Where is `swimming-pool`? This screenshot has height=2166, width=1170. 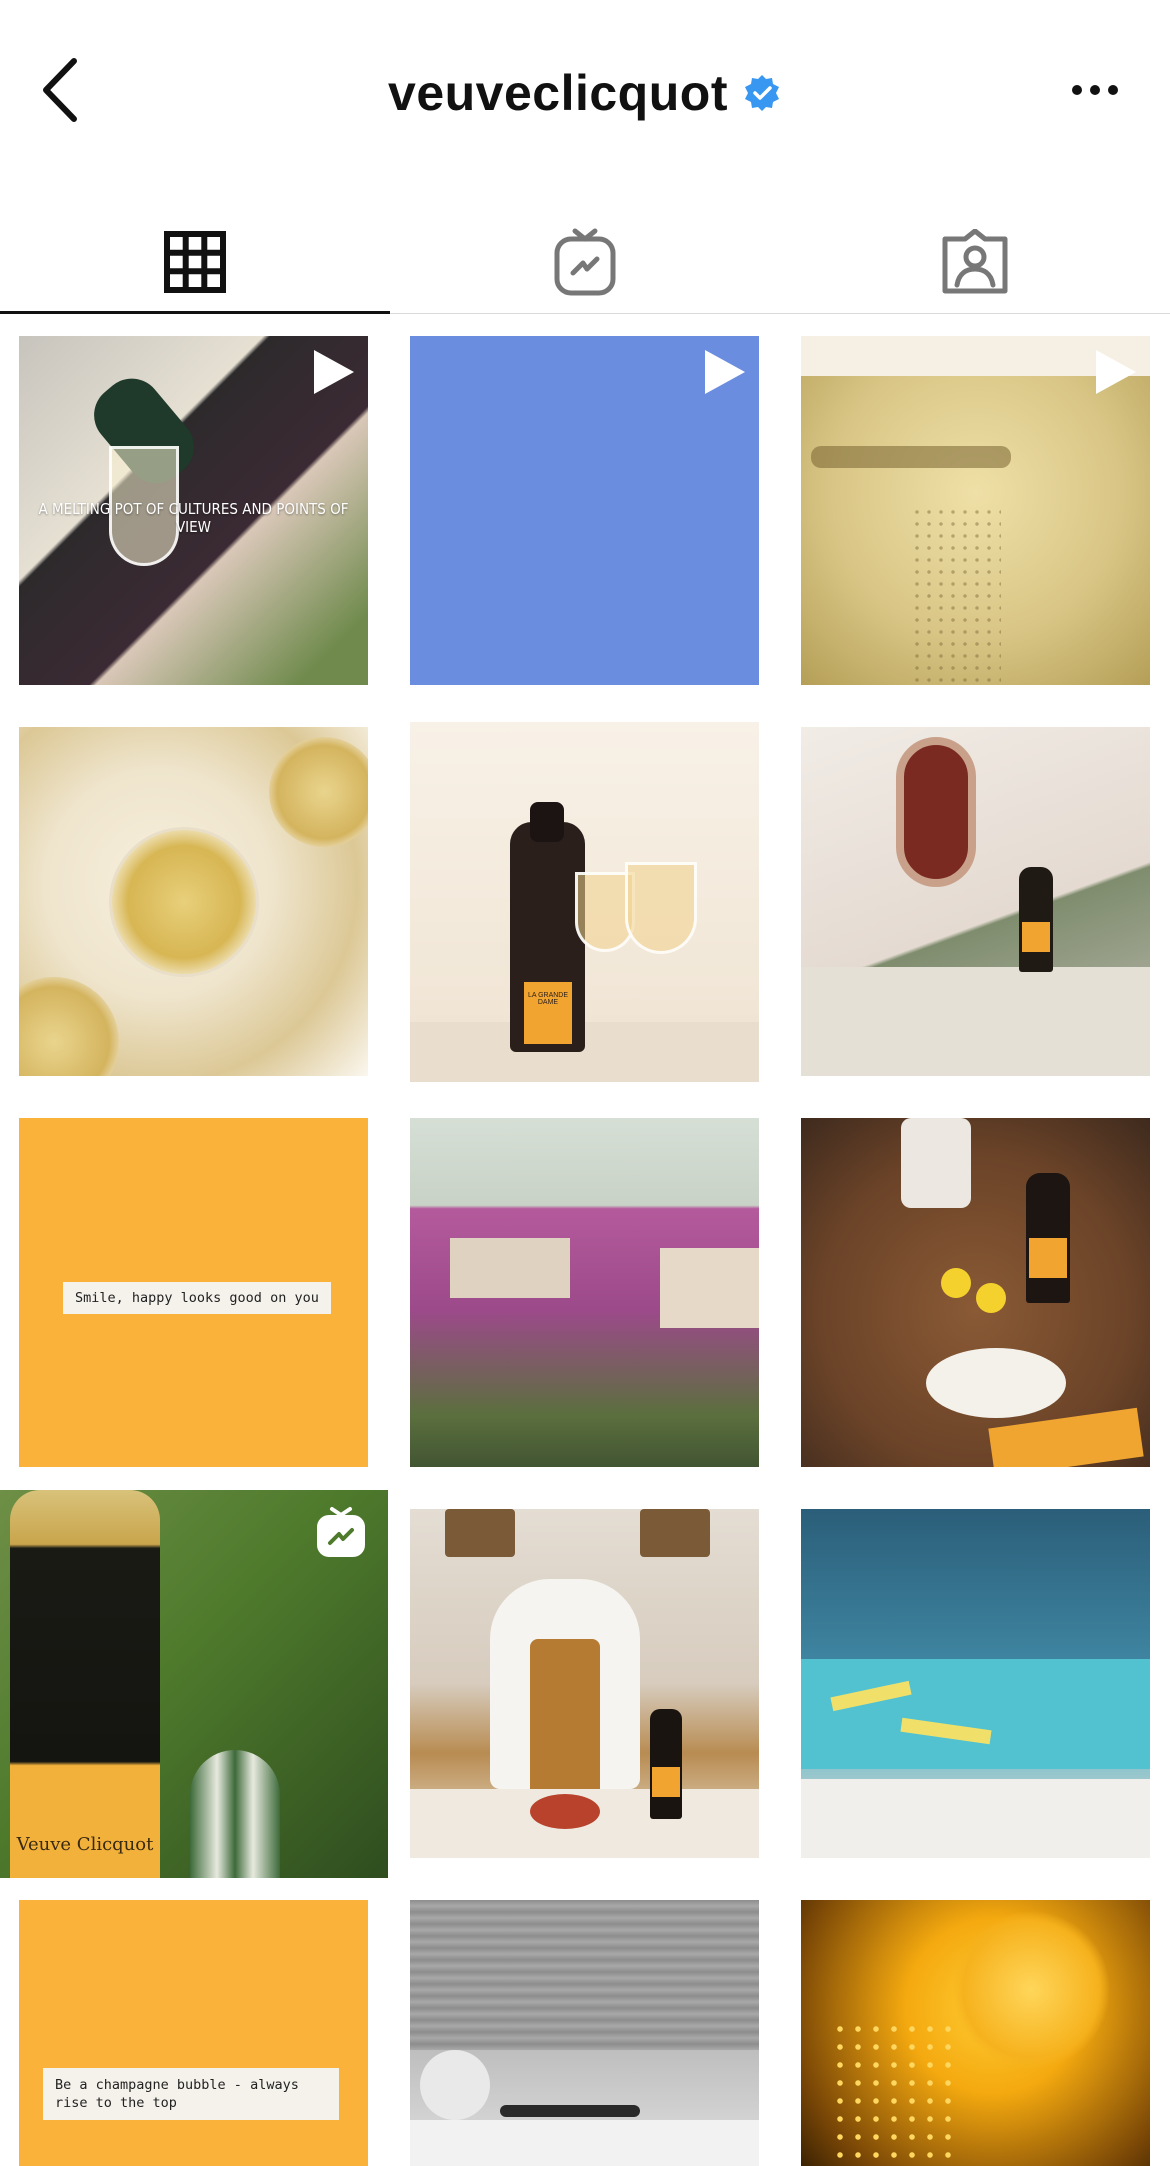
swimming-pool is located at coordinates (975, 1714).